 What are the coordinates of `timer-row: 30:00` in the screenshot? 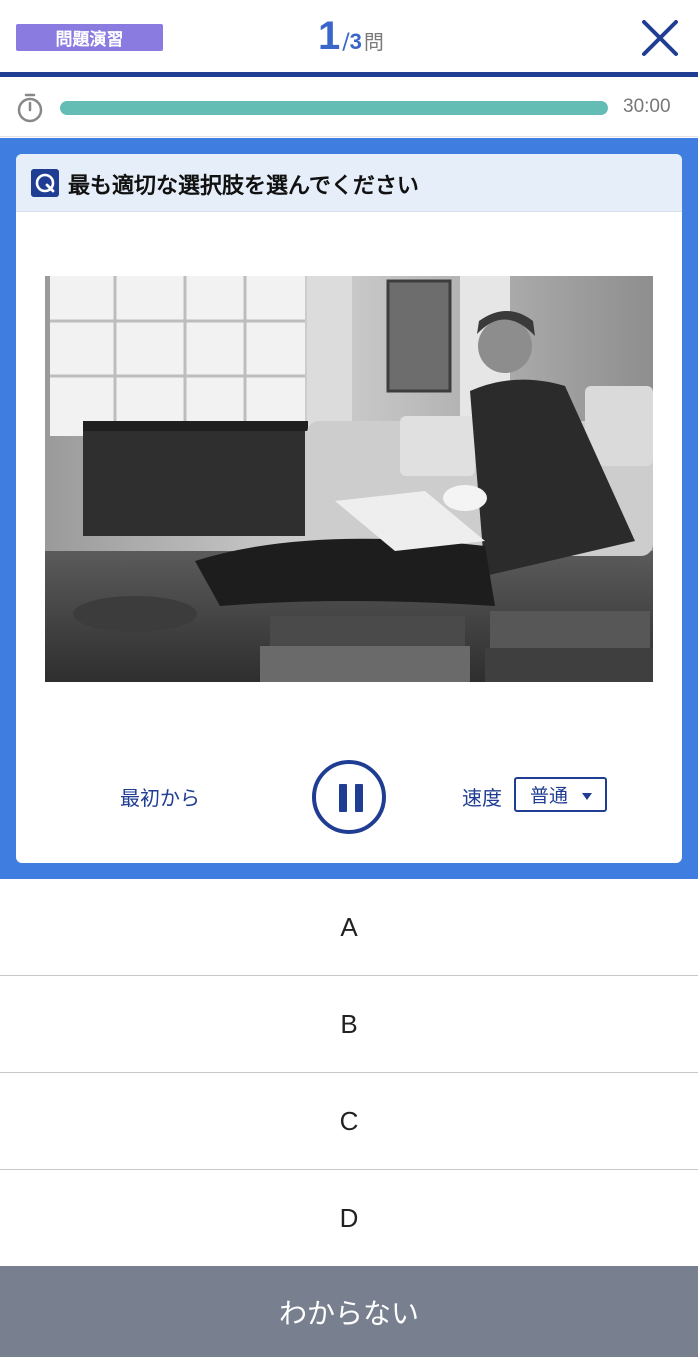 It's located at (349, 107).